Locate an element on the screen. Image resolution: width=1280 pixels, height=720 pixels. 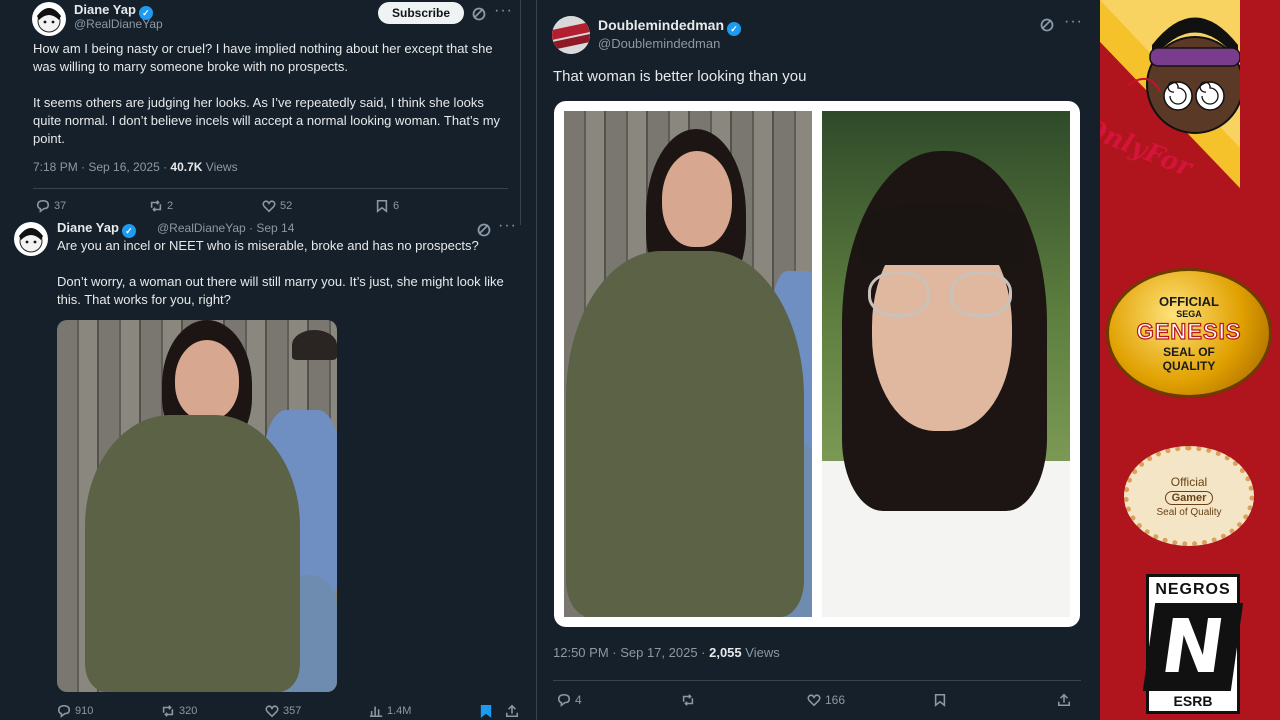
tweet-timestamp: 12:50 PM · Sep 17, 2025 · 2,055 Views is located at coordinates (666, 652).